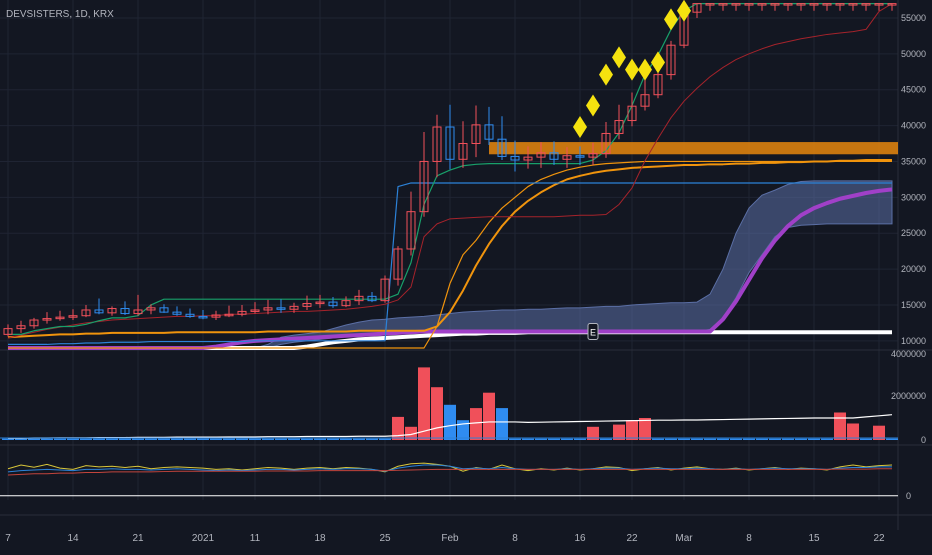 The width and height of the screenshot is (932, 555). What do you see at coordinates (580, 538) in the screenshot?
I see `x-tick-label: 16` at bounding box center [580, 538].